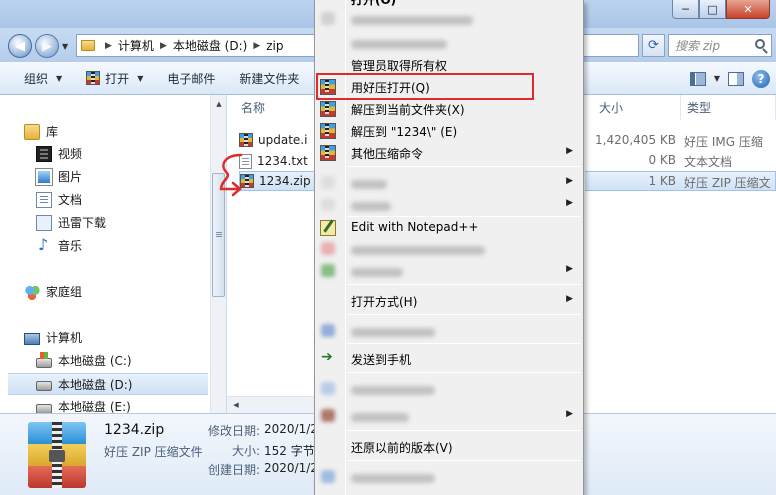 This screenshot has width=776, height=495. Describe the element at coordinates (748, 9) in the screenshot. I see `close-button: ✕` at that location.